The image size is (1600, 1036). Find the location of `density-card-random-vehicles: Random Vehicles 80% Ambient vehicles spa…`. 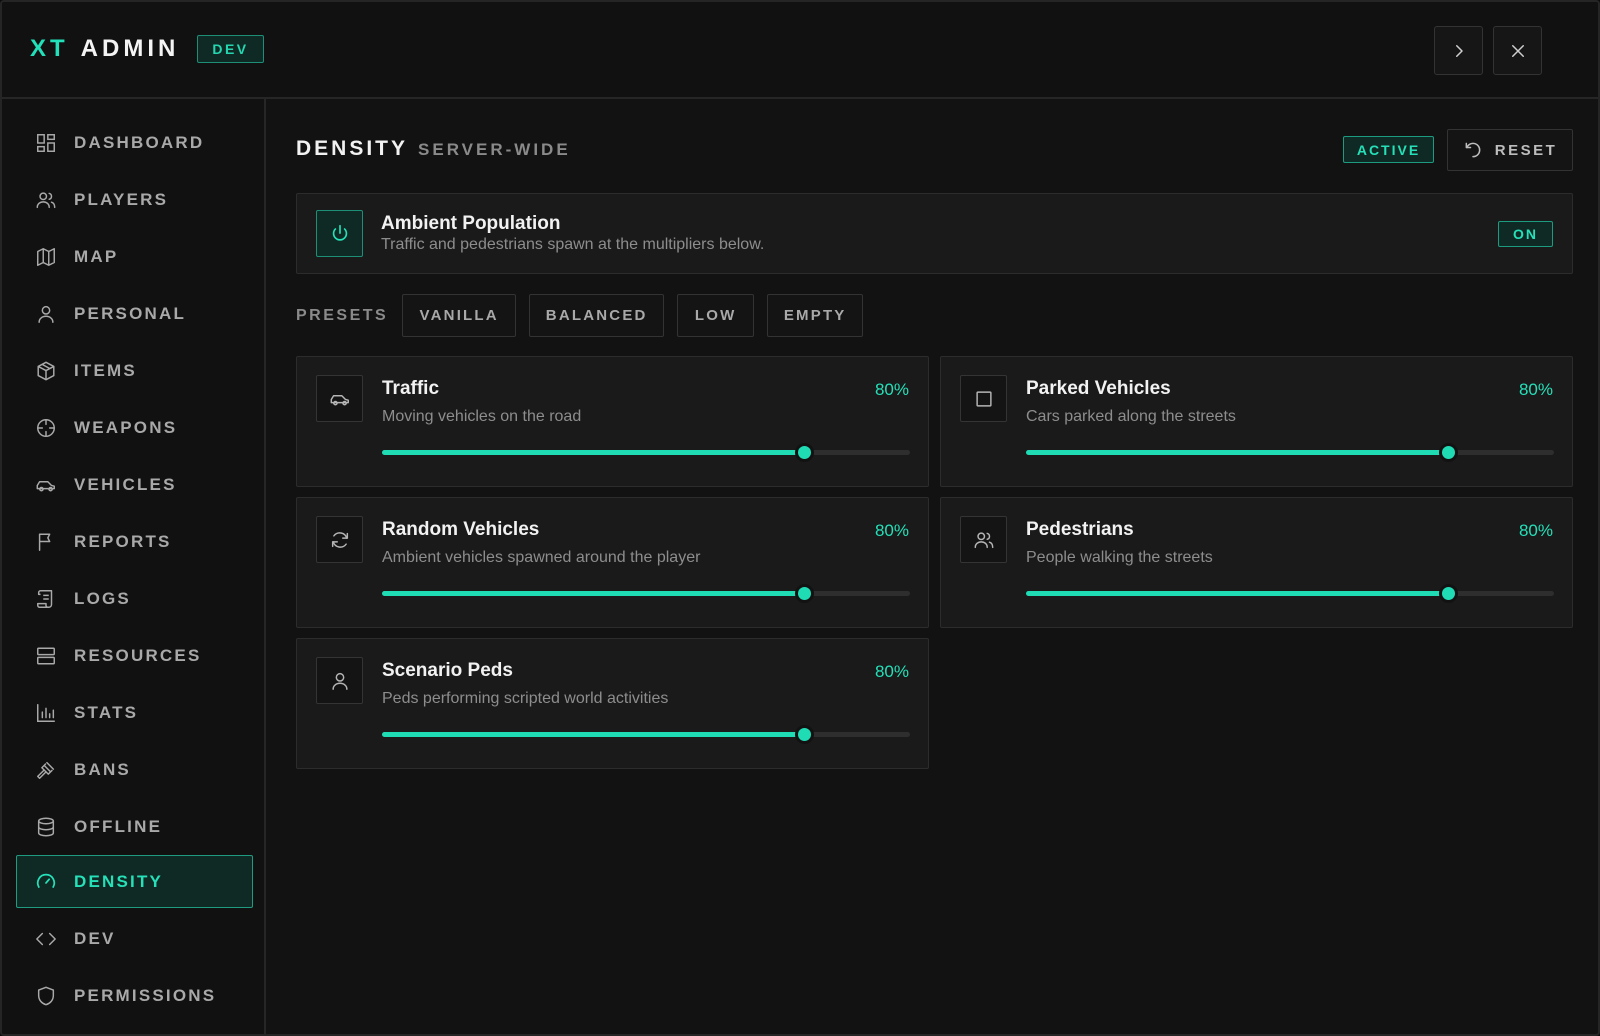

density-card-random-vehicles: Random Vehicles 80% Ambient vehicles spa… is located at coordinates (612, 562).